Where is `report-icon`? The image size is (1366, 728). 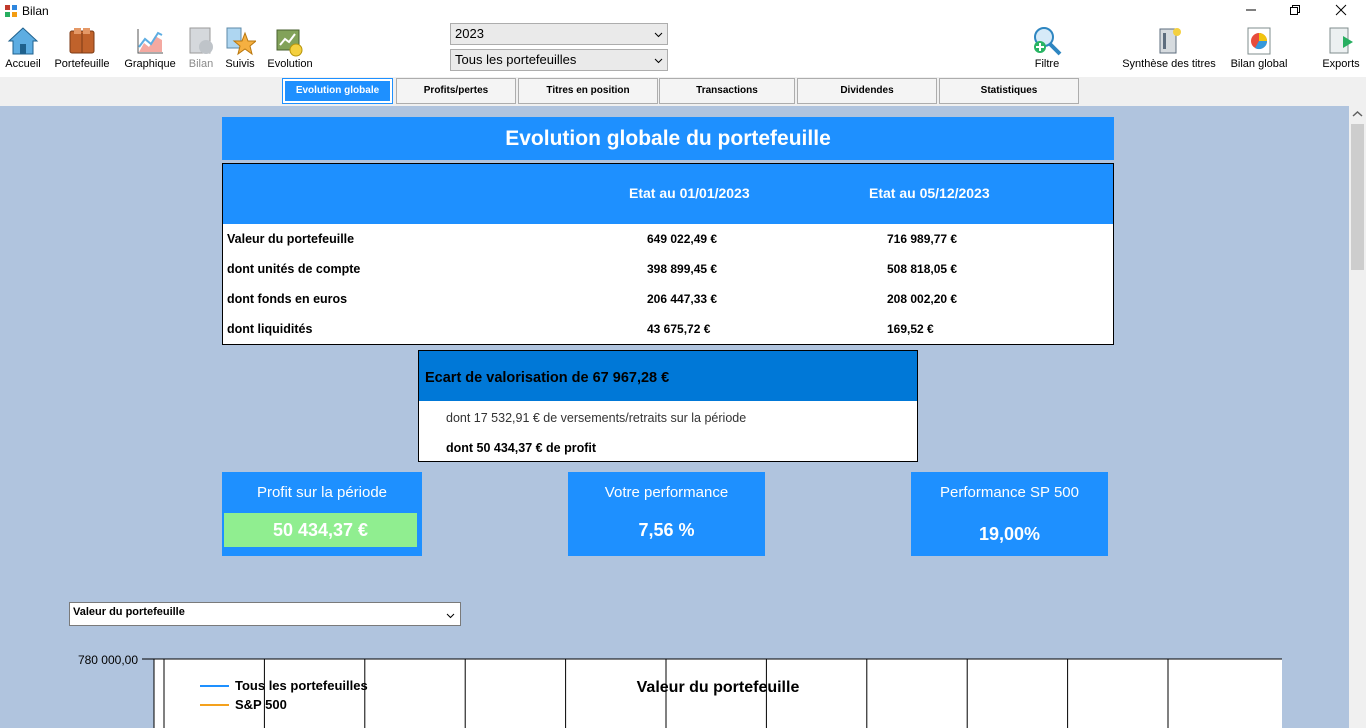 report-icon is located at coordinates (201, 40).